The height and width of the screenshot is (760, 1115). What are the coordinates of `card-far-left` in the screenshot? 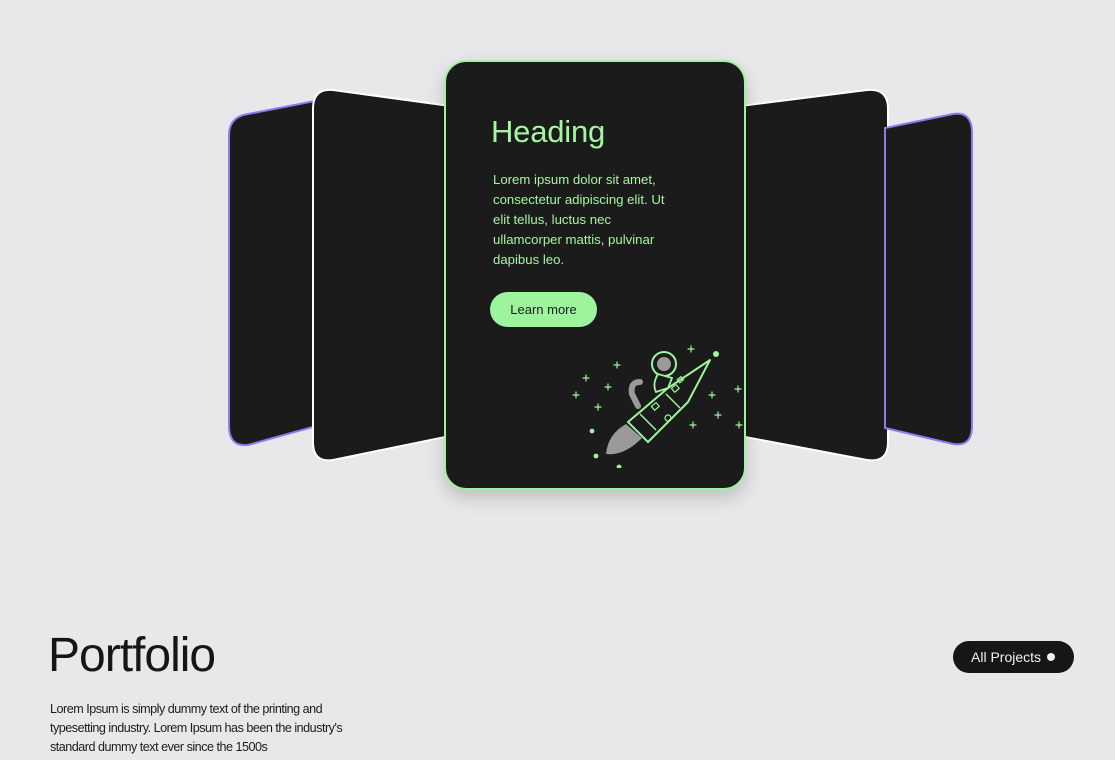 It's located at (274, 272).